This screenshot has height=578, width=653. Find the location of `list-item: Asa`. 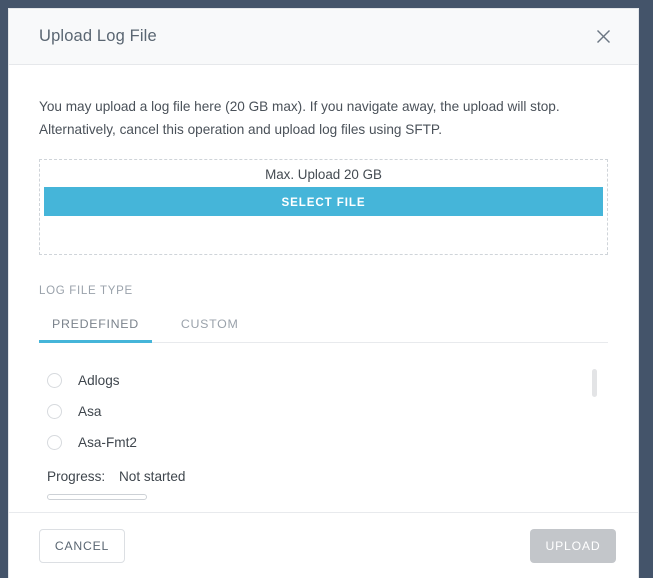

list-item: Asa is located at coordinates (323, 411).